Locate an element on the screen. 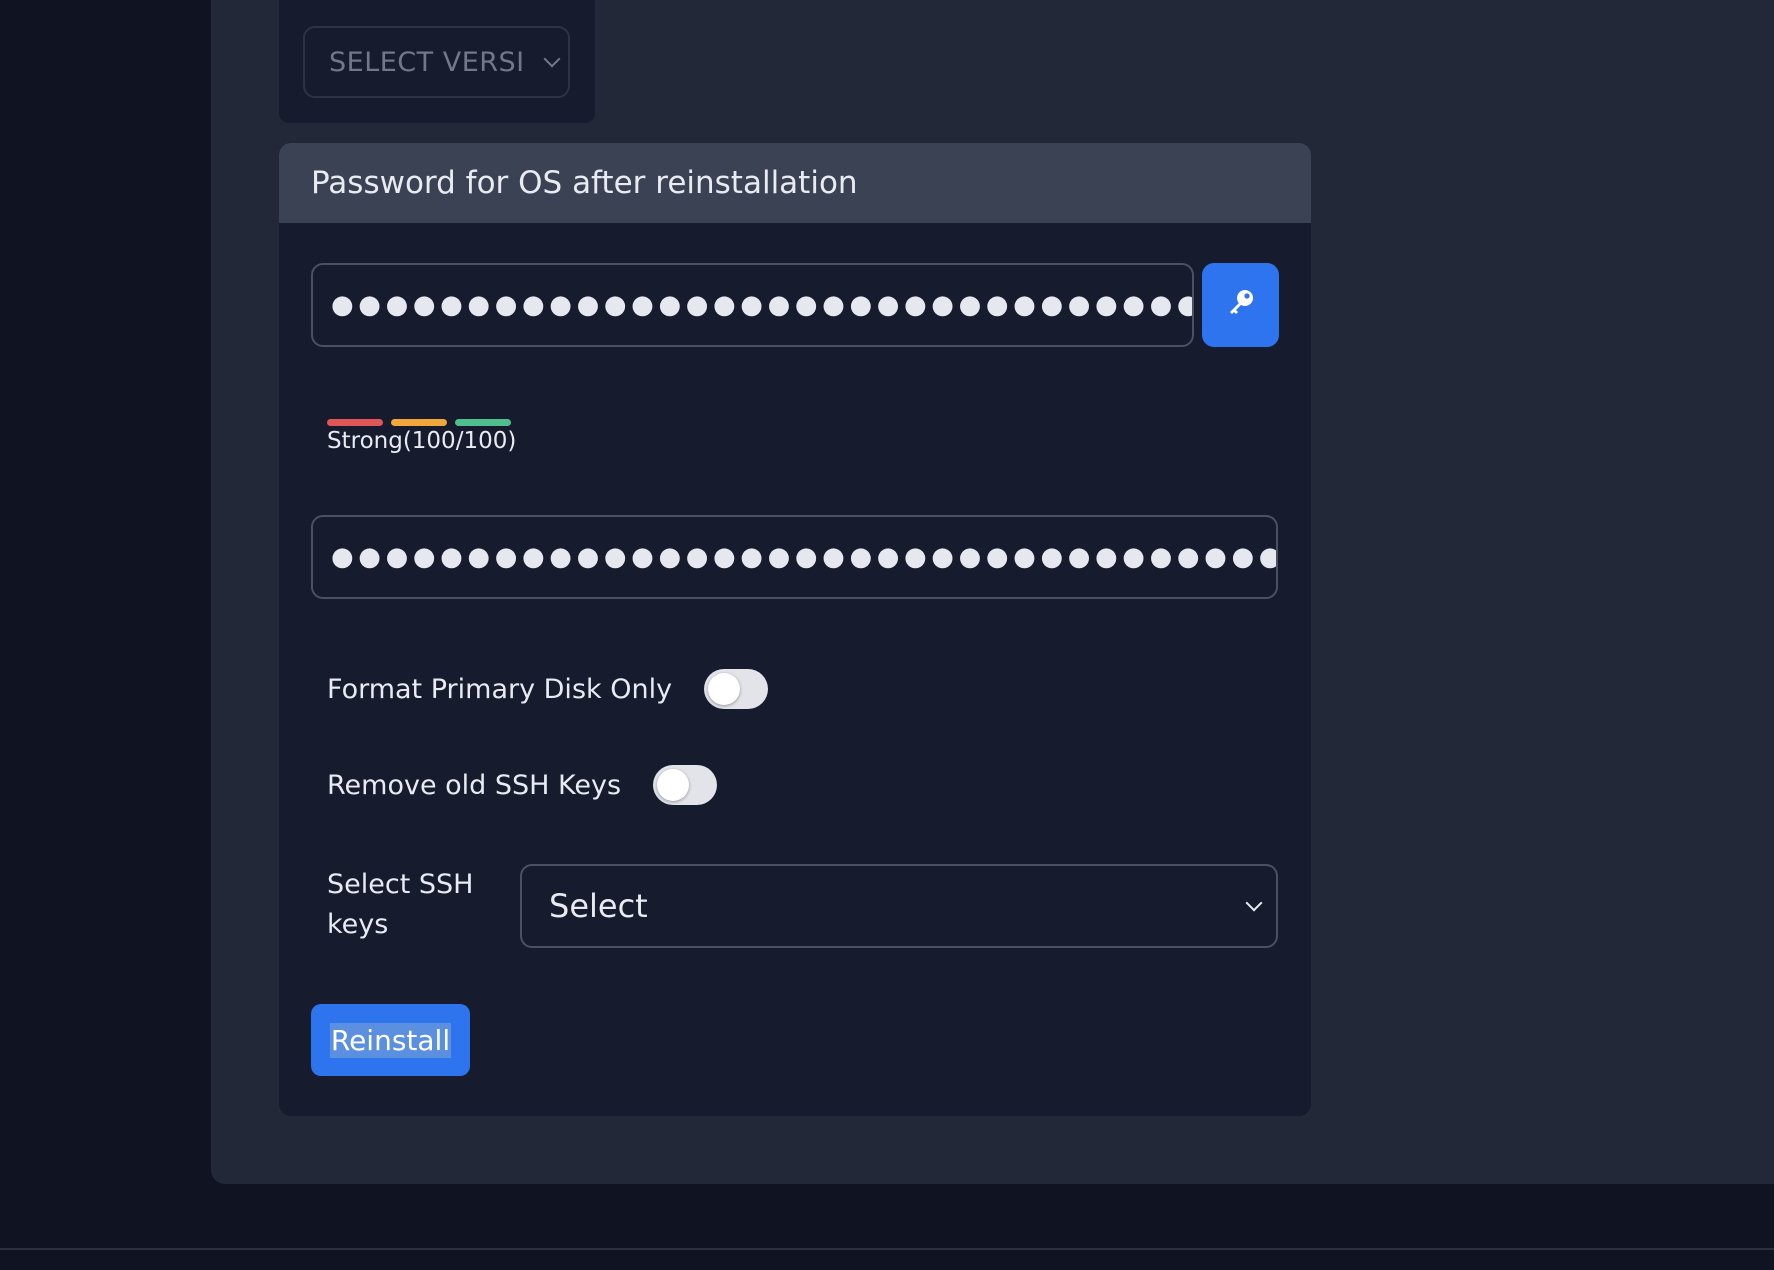  reinstall-button-label: Reinstall is located at coordinates (390, 1040).